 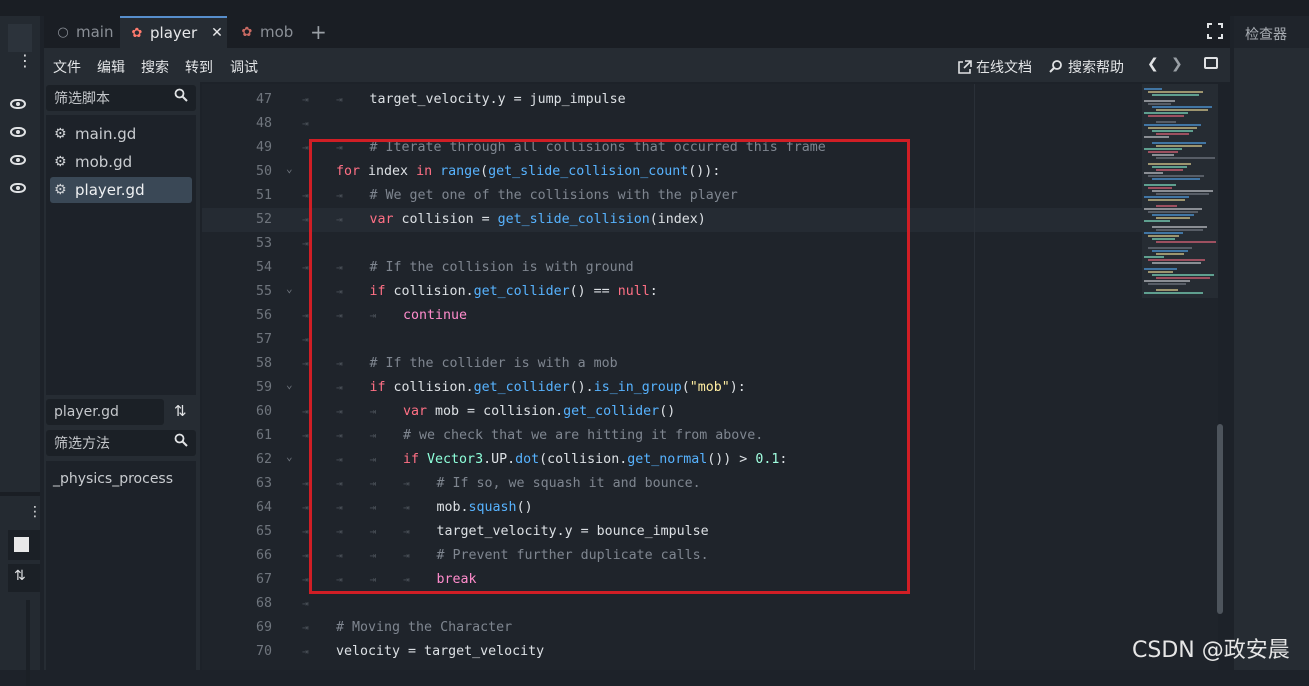 What do you see at coordinates (60, 162) in the screenshot?
I see `gear-icon: ⚙` at bounding box center [60, 162].